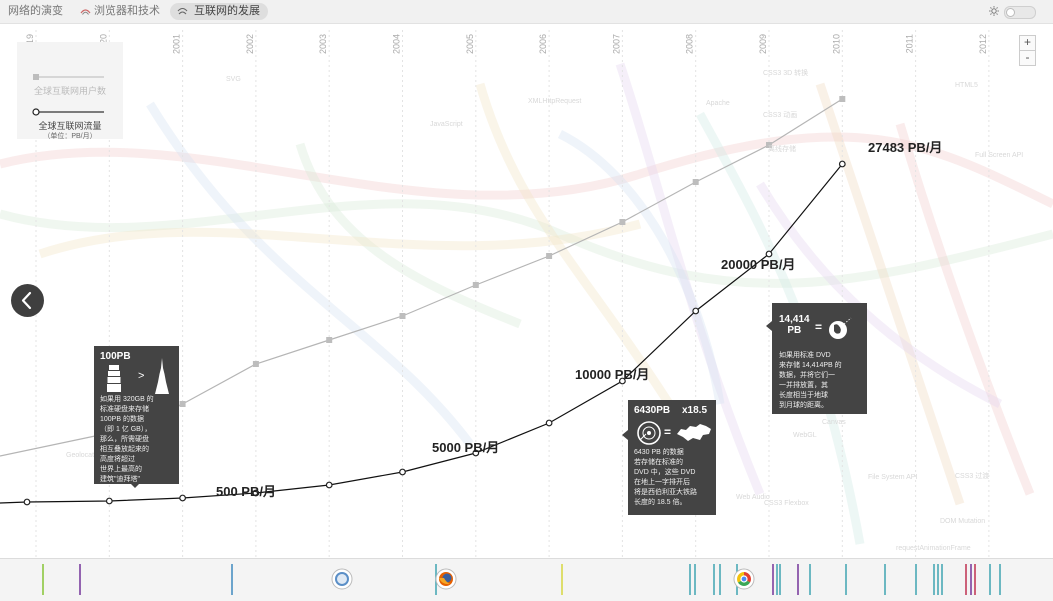  What do you see at coordinates (963, 521) in the screenshot?
I see `faint-label: DOM Mutation` at bounding box center [963, 521].